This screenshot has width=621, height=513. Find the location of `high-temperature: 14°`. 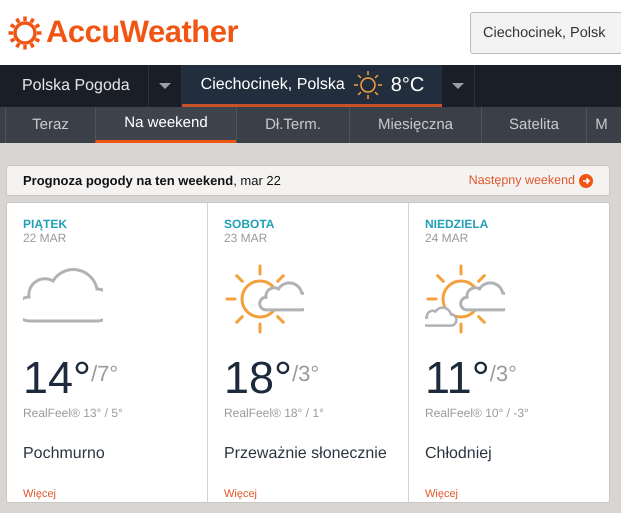

high-temperature: 14° is located at coordinates (57, 377).